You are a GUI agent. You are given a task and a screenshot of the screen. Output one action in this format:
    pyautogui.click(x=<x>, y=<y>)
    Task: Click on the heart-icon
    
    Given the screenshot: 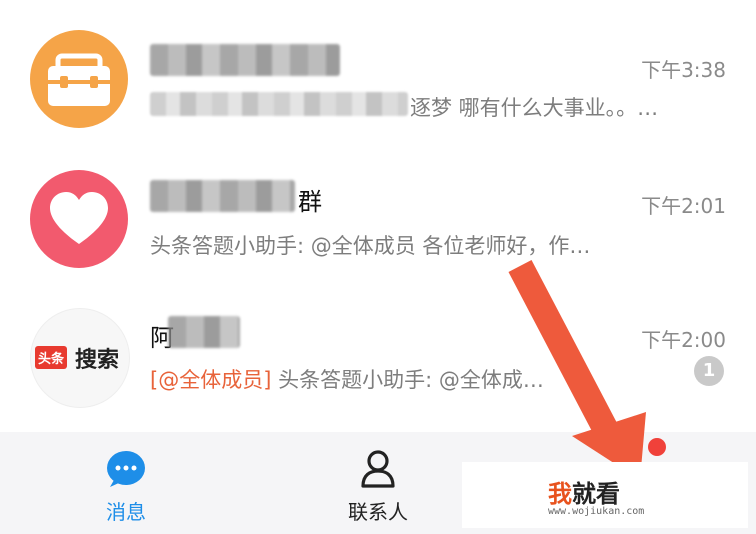 What is the action you would take?
    pyautogui.click(x=79, y=218)
    